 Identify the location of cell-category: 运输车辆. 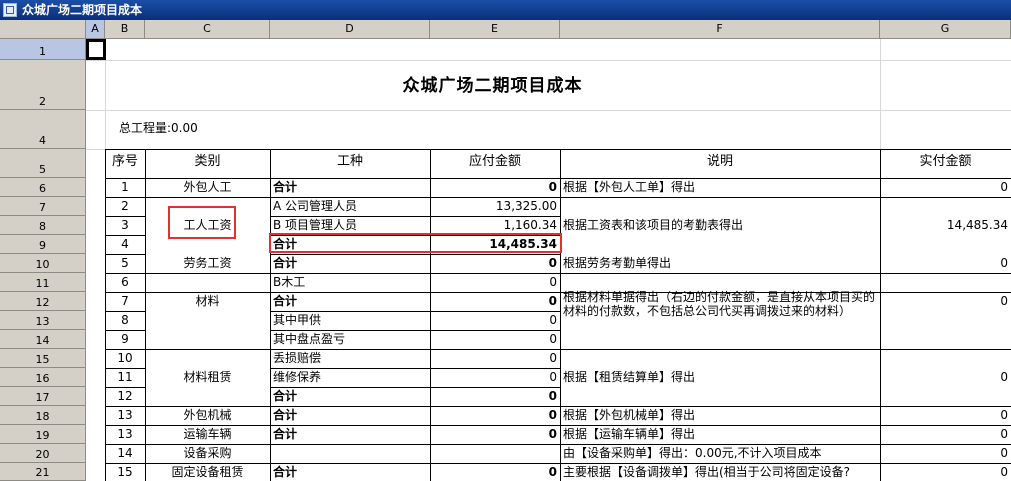
(207, 435).